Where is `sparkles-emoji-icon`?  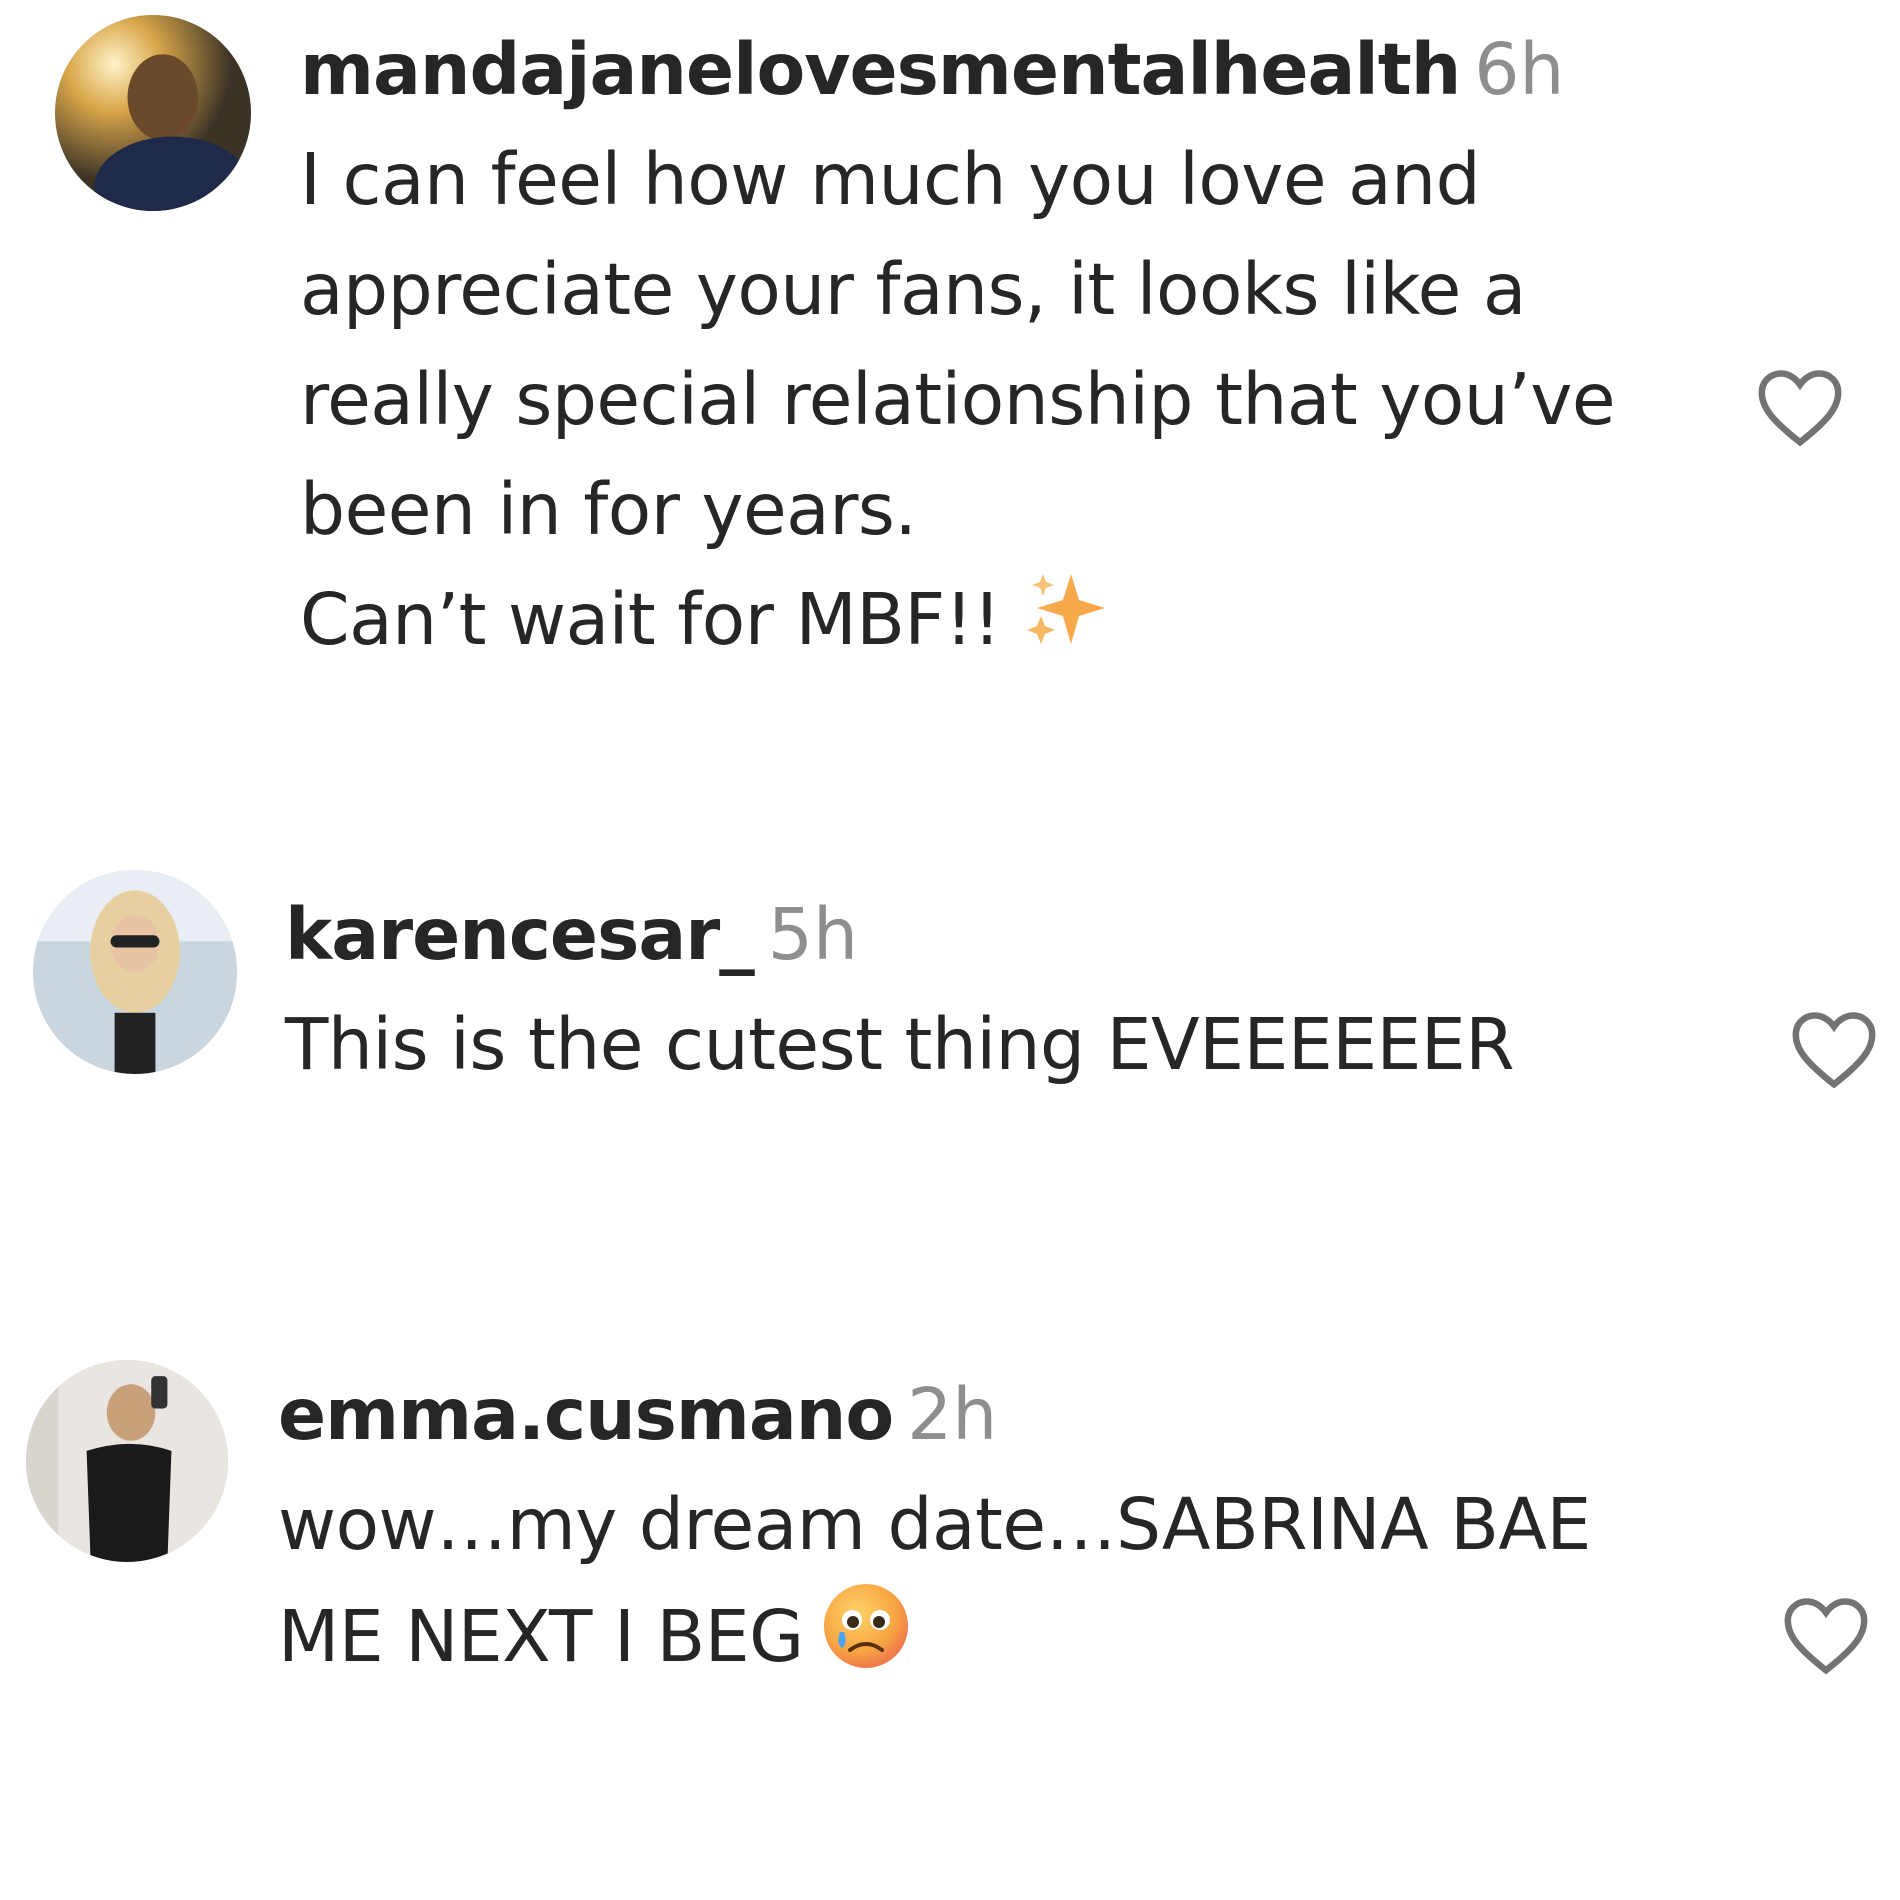
sparkles-emoji-icon is located at coordinates (1064, 624).